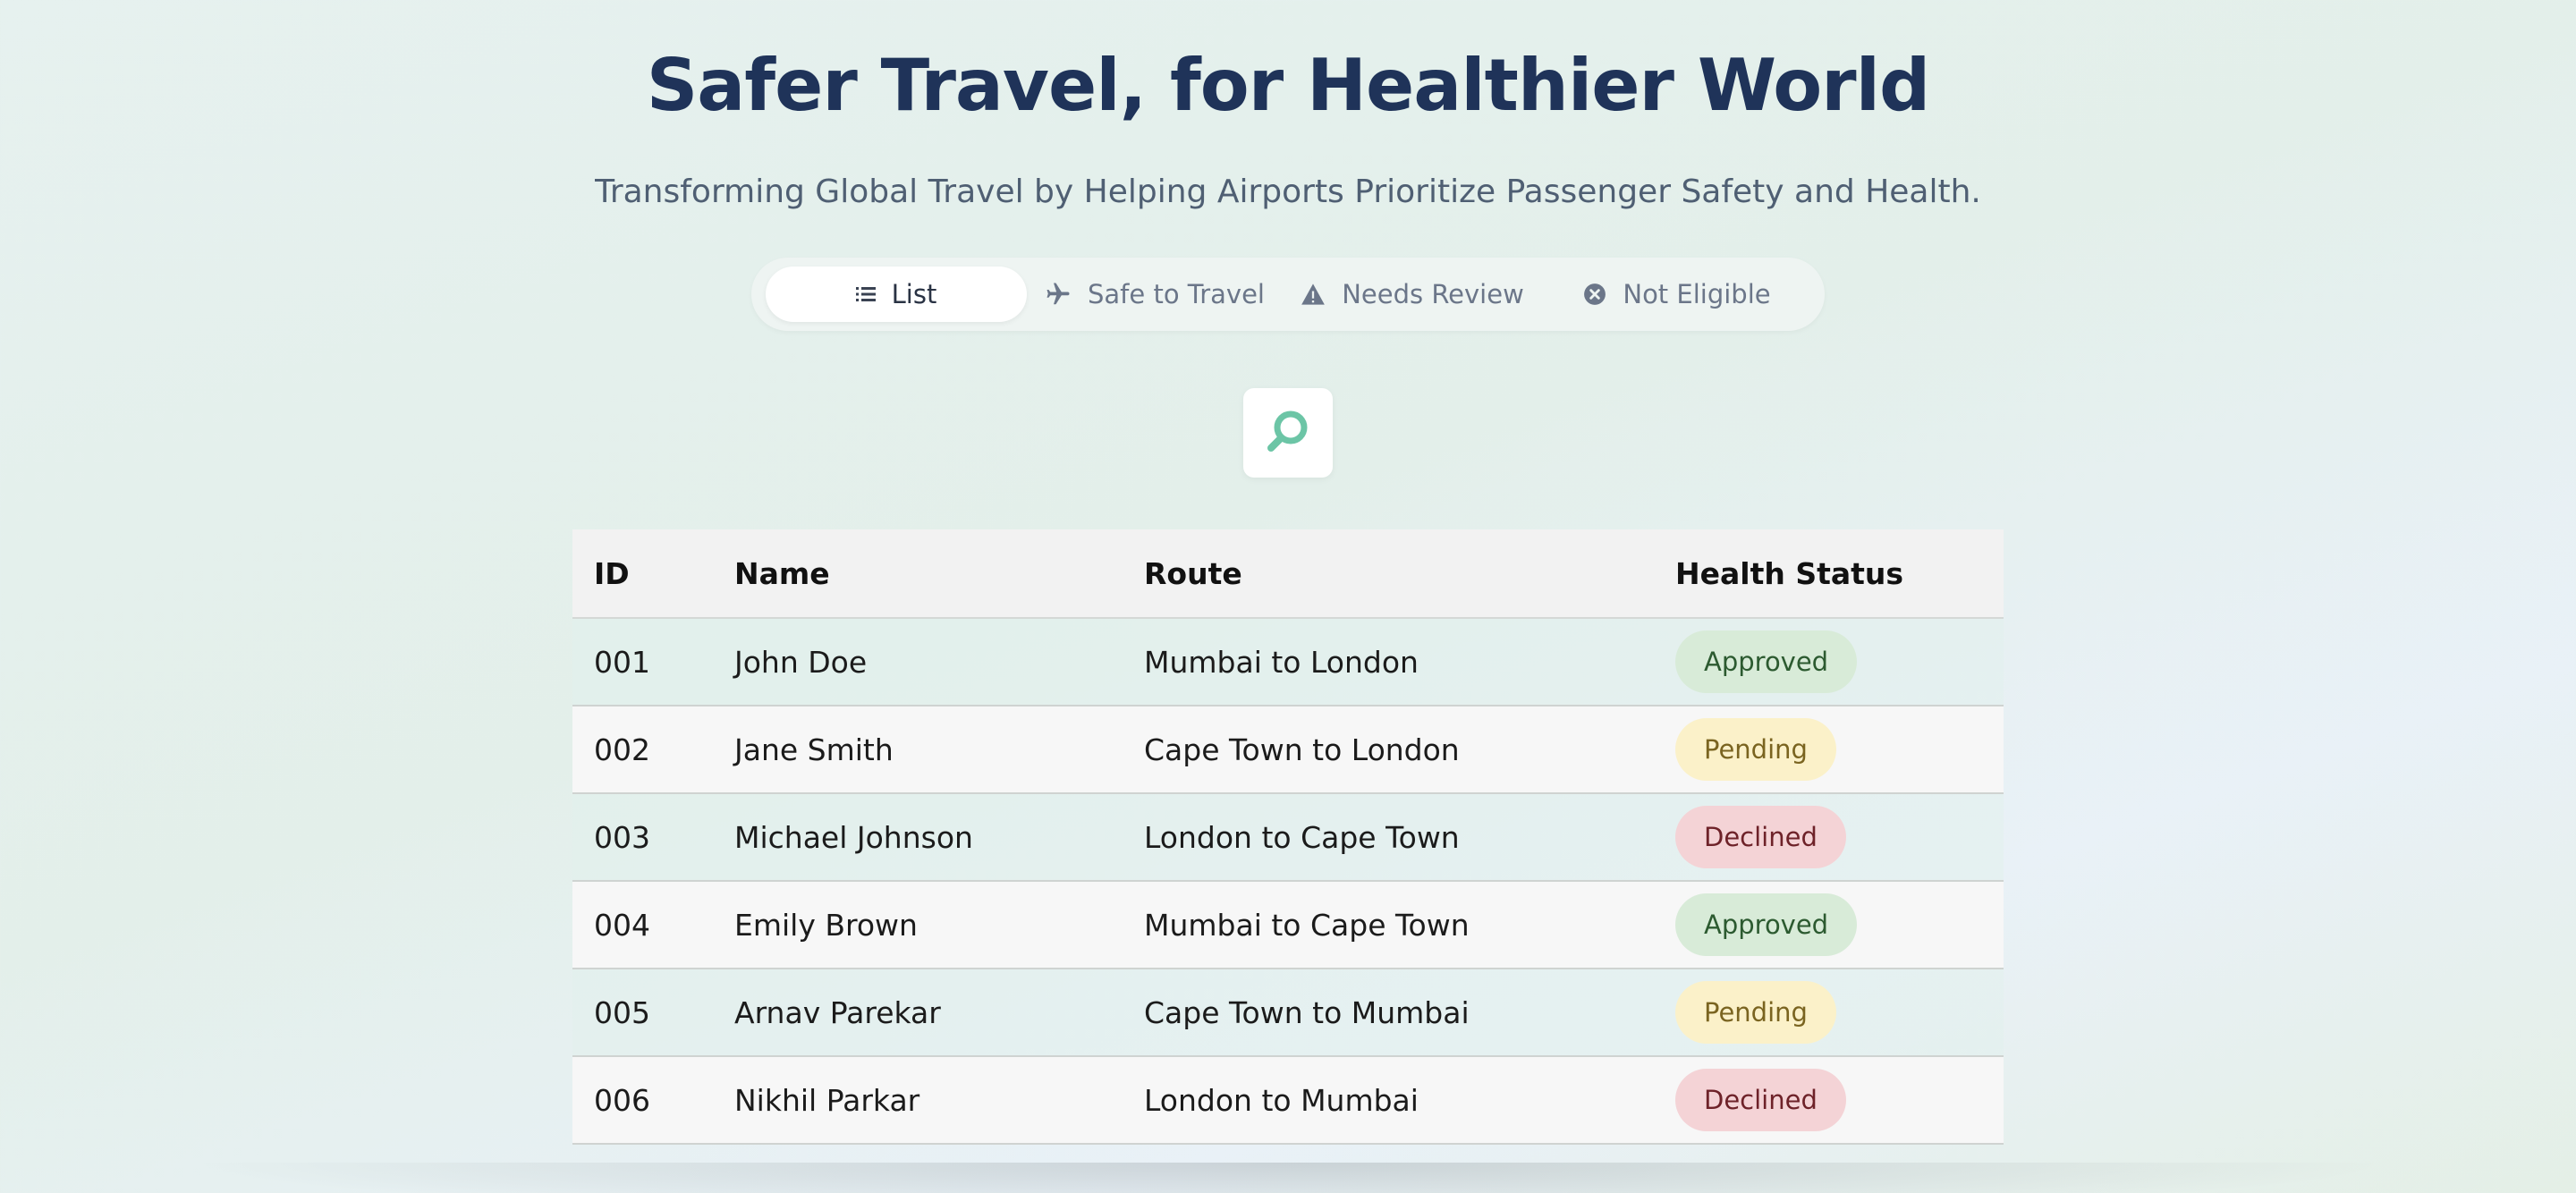 The height and width of the screenshot is (1193, 2576). What do you see at coordinates (1697, 294) in the screenshot?
I see `tab-not-eligible-label: Not Eligible` at bounding box center [1697, 294].